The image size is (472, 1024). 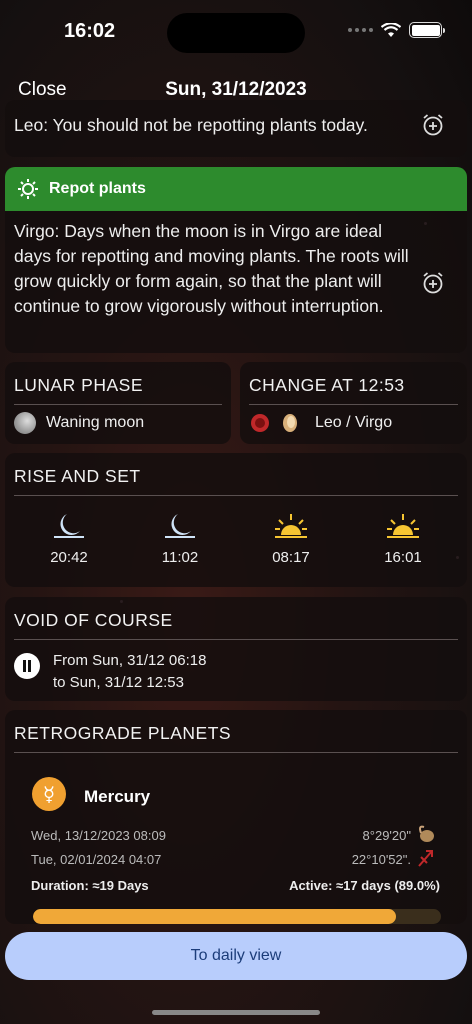 I want to click on capricorn-sign-icon, so click(x=426, y=833).